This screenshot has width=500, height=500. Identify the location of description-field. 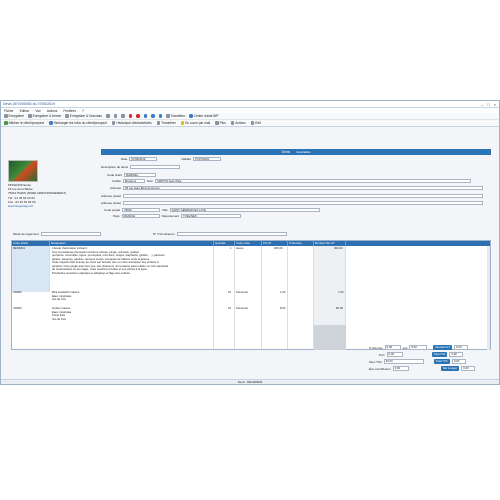
(155, 167).